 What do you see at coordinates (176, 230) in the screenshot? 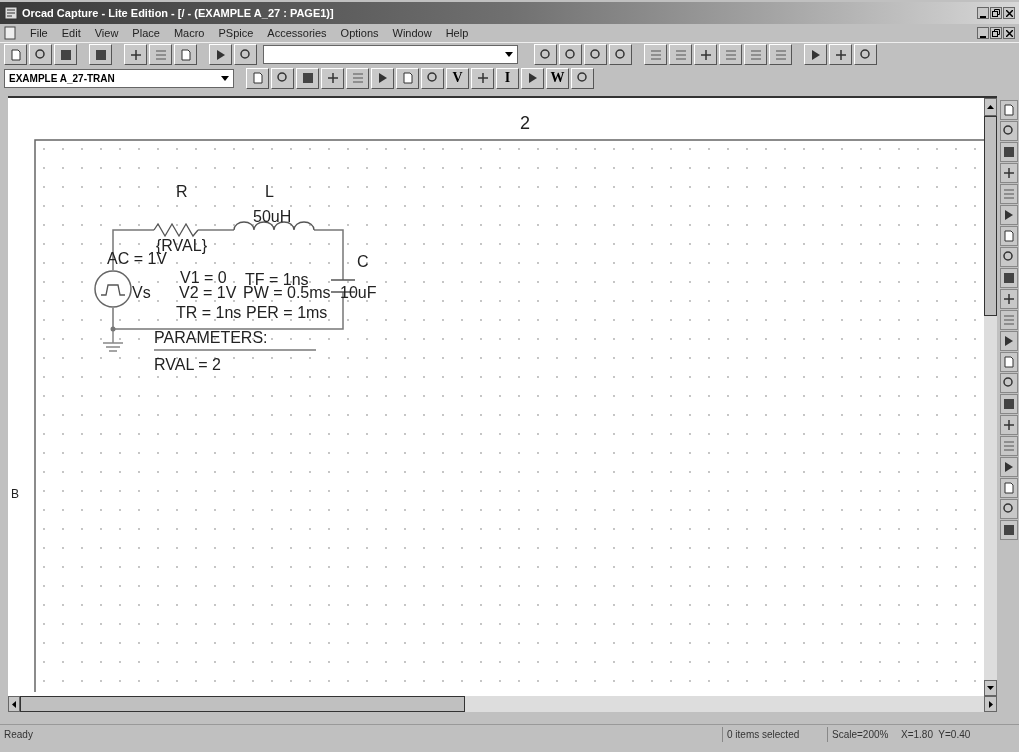
I see `resistor-symbol` at bounding box center [176, 230].